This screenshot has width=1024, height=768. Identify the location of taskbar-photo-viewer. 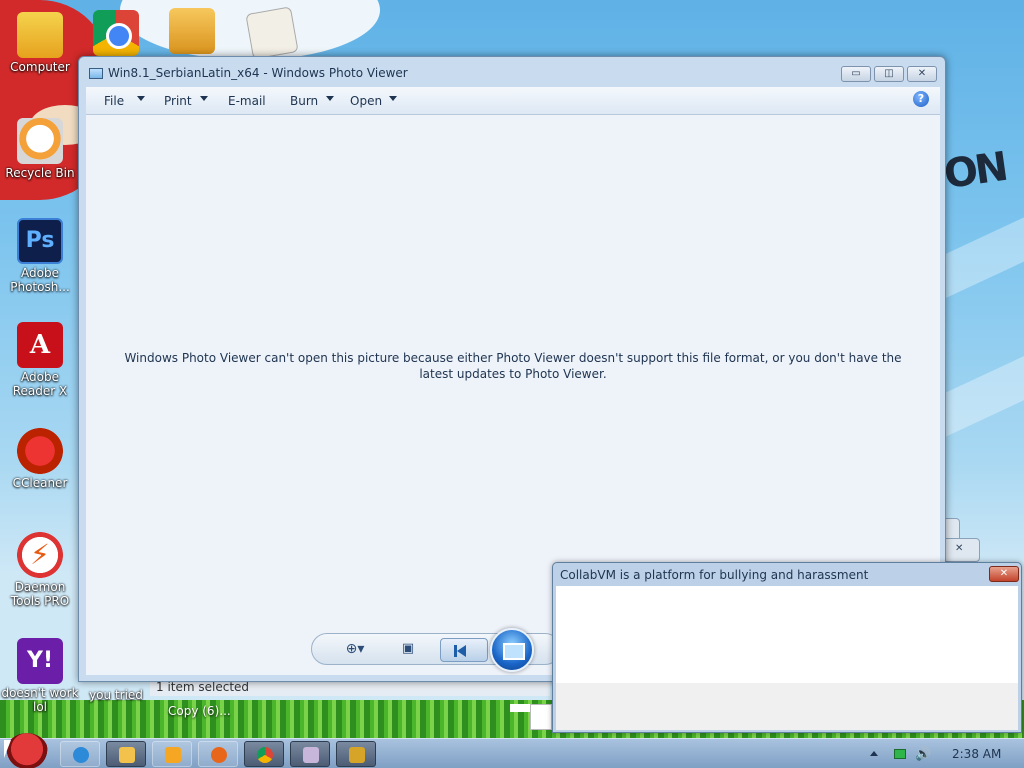
(356, 754).